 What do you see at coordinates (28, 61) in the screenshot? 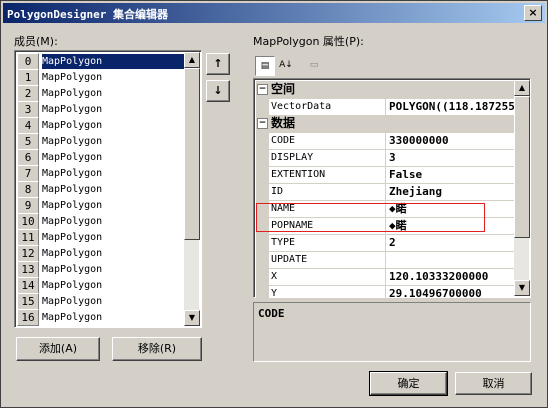
I see `member-index: 0` at bounding box center [28, 61].